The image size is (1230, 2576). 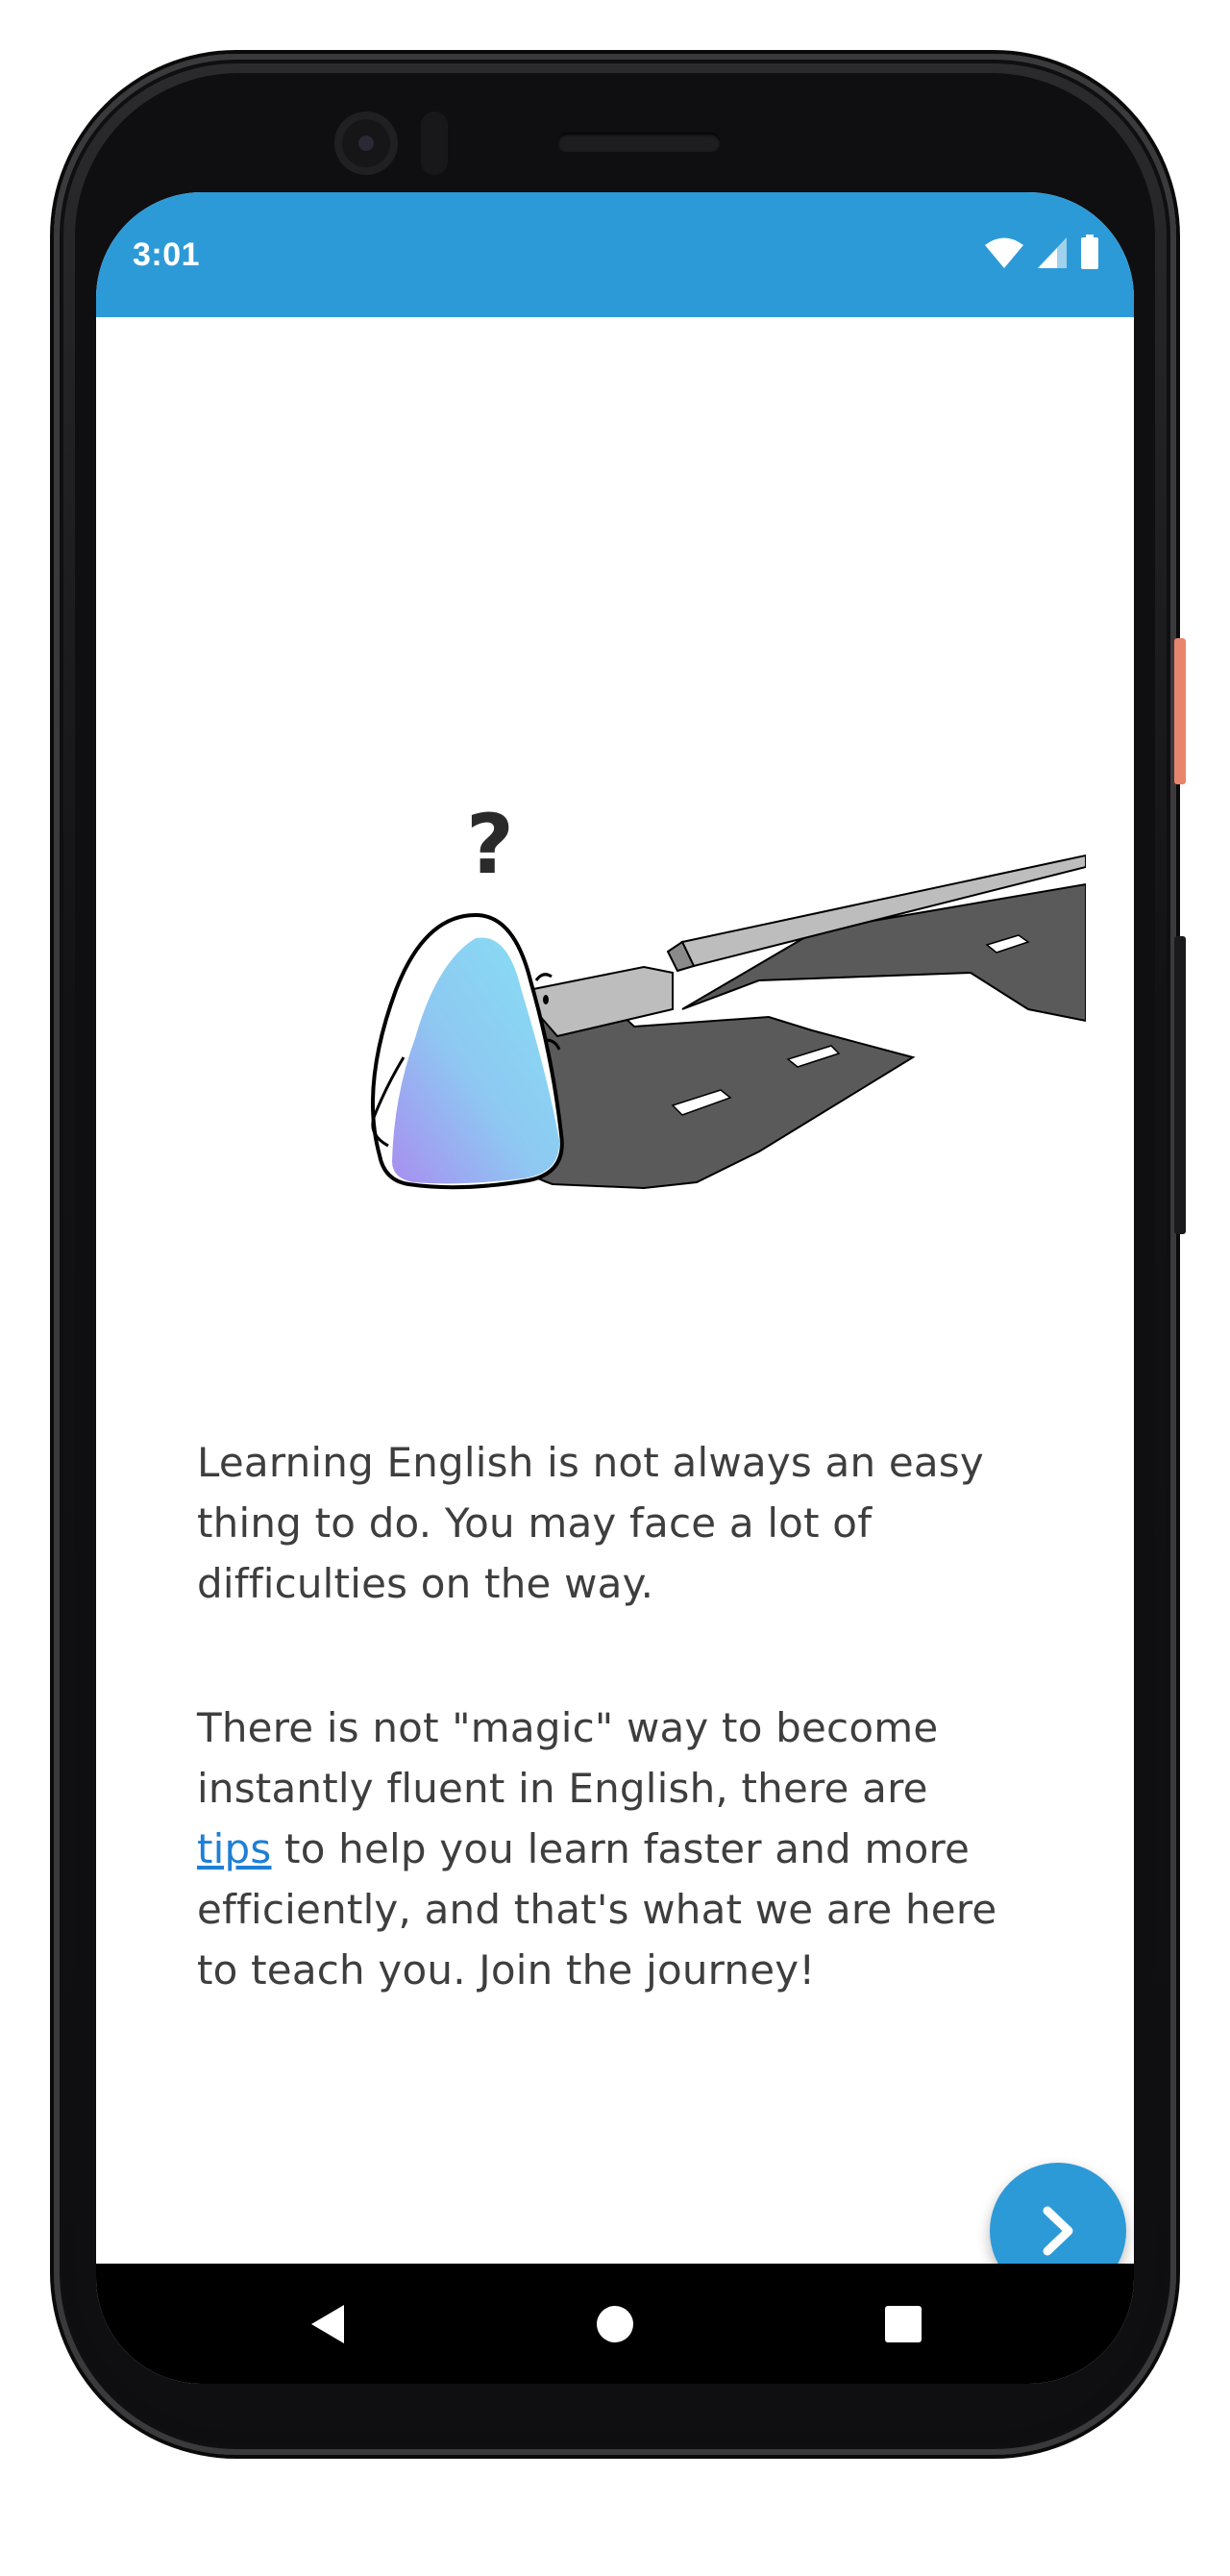 What do you see at coordinates (1053, 255) in the screenshot?
I see `cell-signal-icon` at bounding box center [1053, 255].